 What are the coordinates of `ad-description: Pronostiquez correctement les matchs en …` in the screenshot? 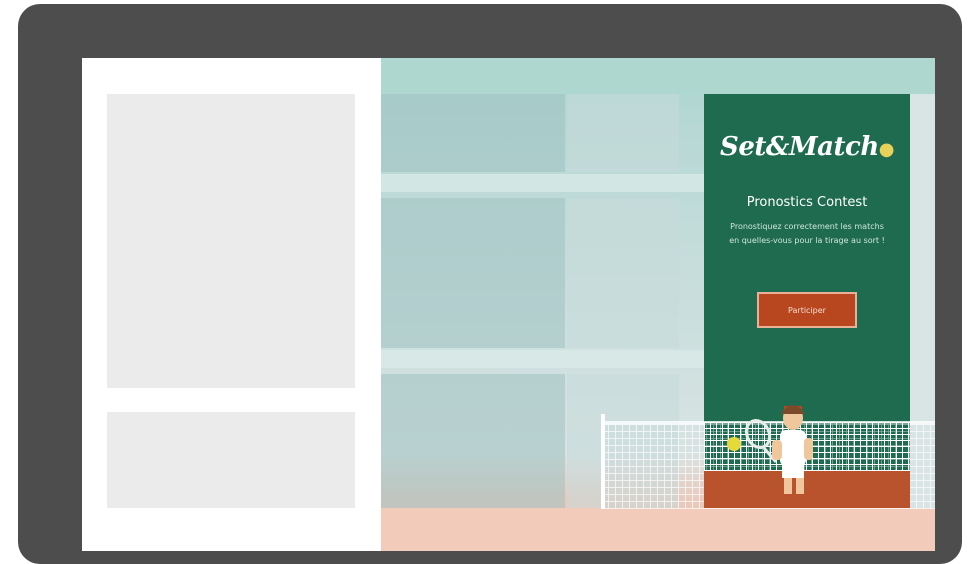 It's located at (807, 233).